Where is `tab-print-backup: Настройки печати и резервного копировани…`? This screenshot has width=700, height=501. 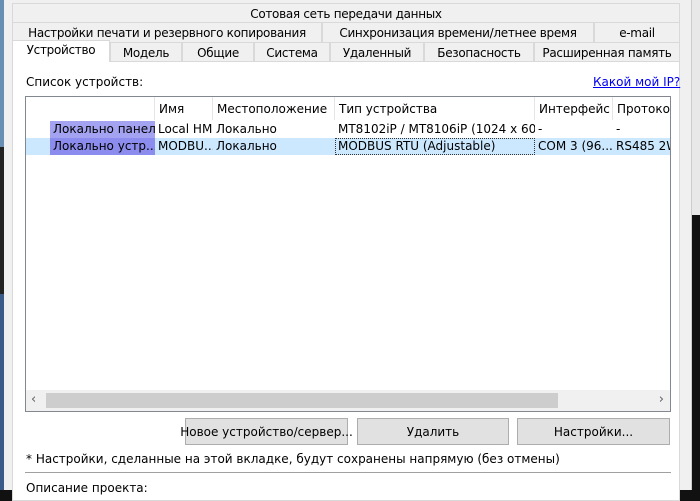 tab-print-backup: Настройки печати и резервного копировани… is located at coordinates (167, 32).